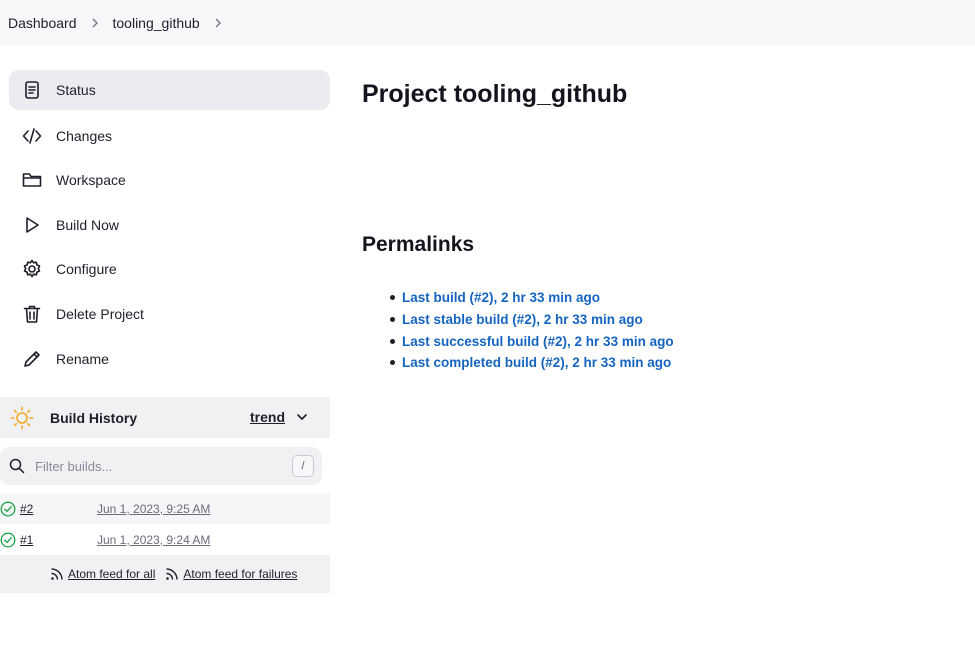 This screenshot has height=668, width=975. I want to click on build-row: #2 Jun 1, 2023, 9:25 AM, so click(165, 508).